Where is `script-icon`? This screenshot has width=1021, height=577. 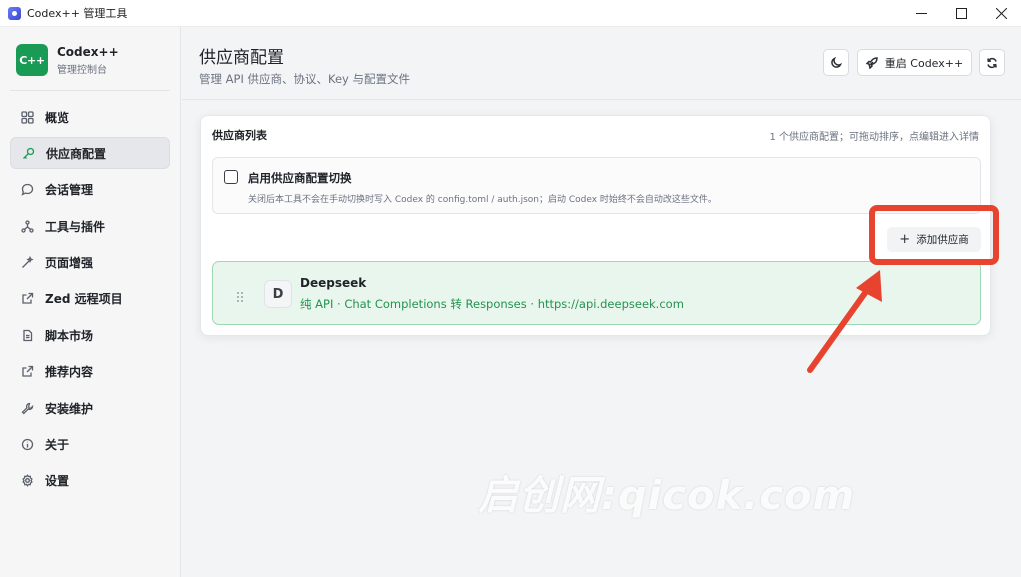
script-icon is located at coordinates (27, 335).